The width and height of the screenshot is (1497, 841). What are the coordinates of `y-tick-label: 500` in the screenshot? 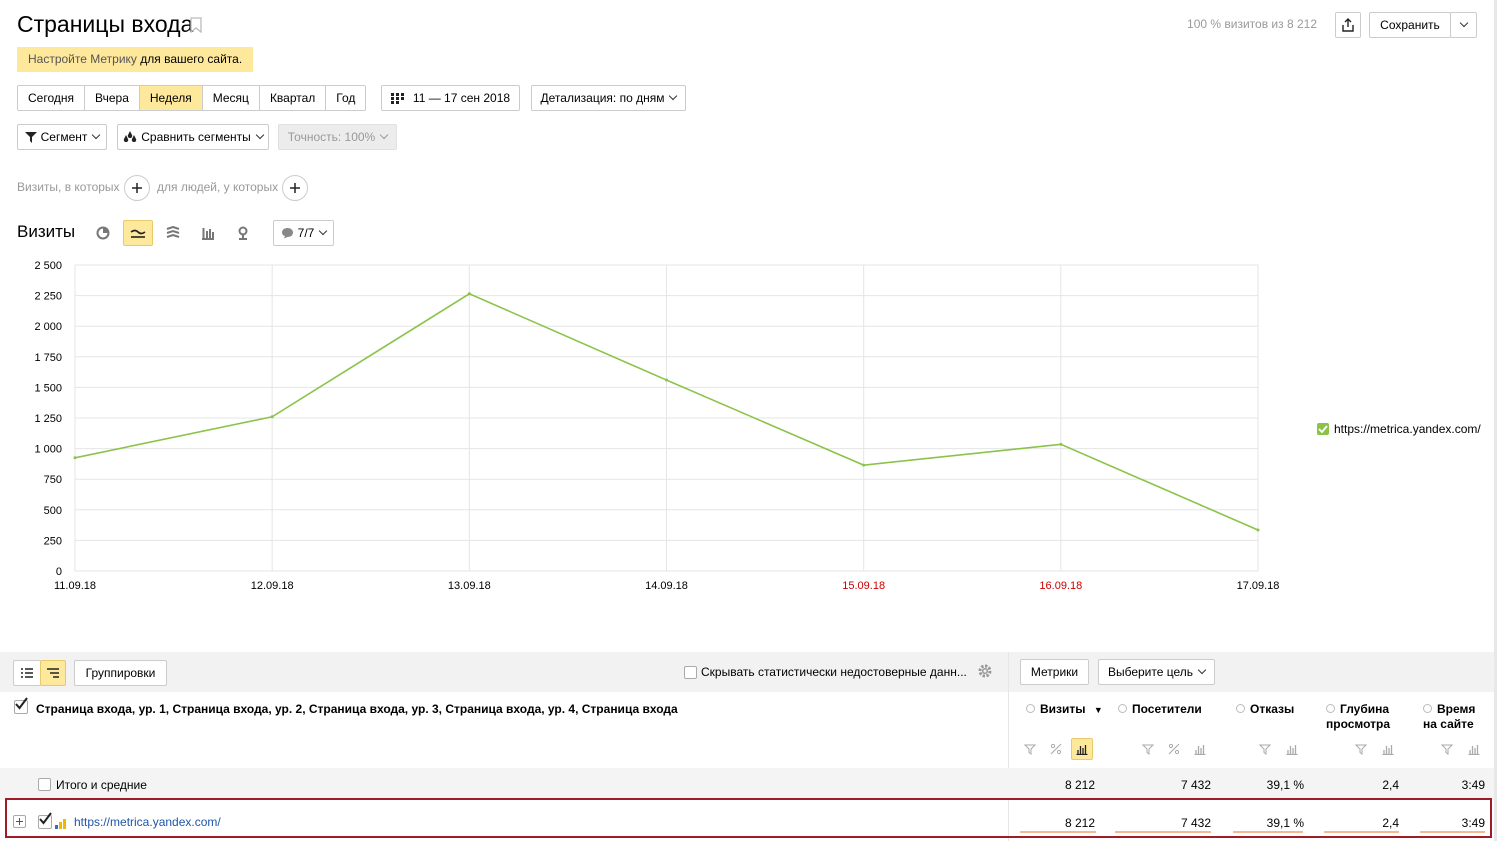 It's located at (53, 511).